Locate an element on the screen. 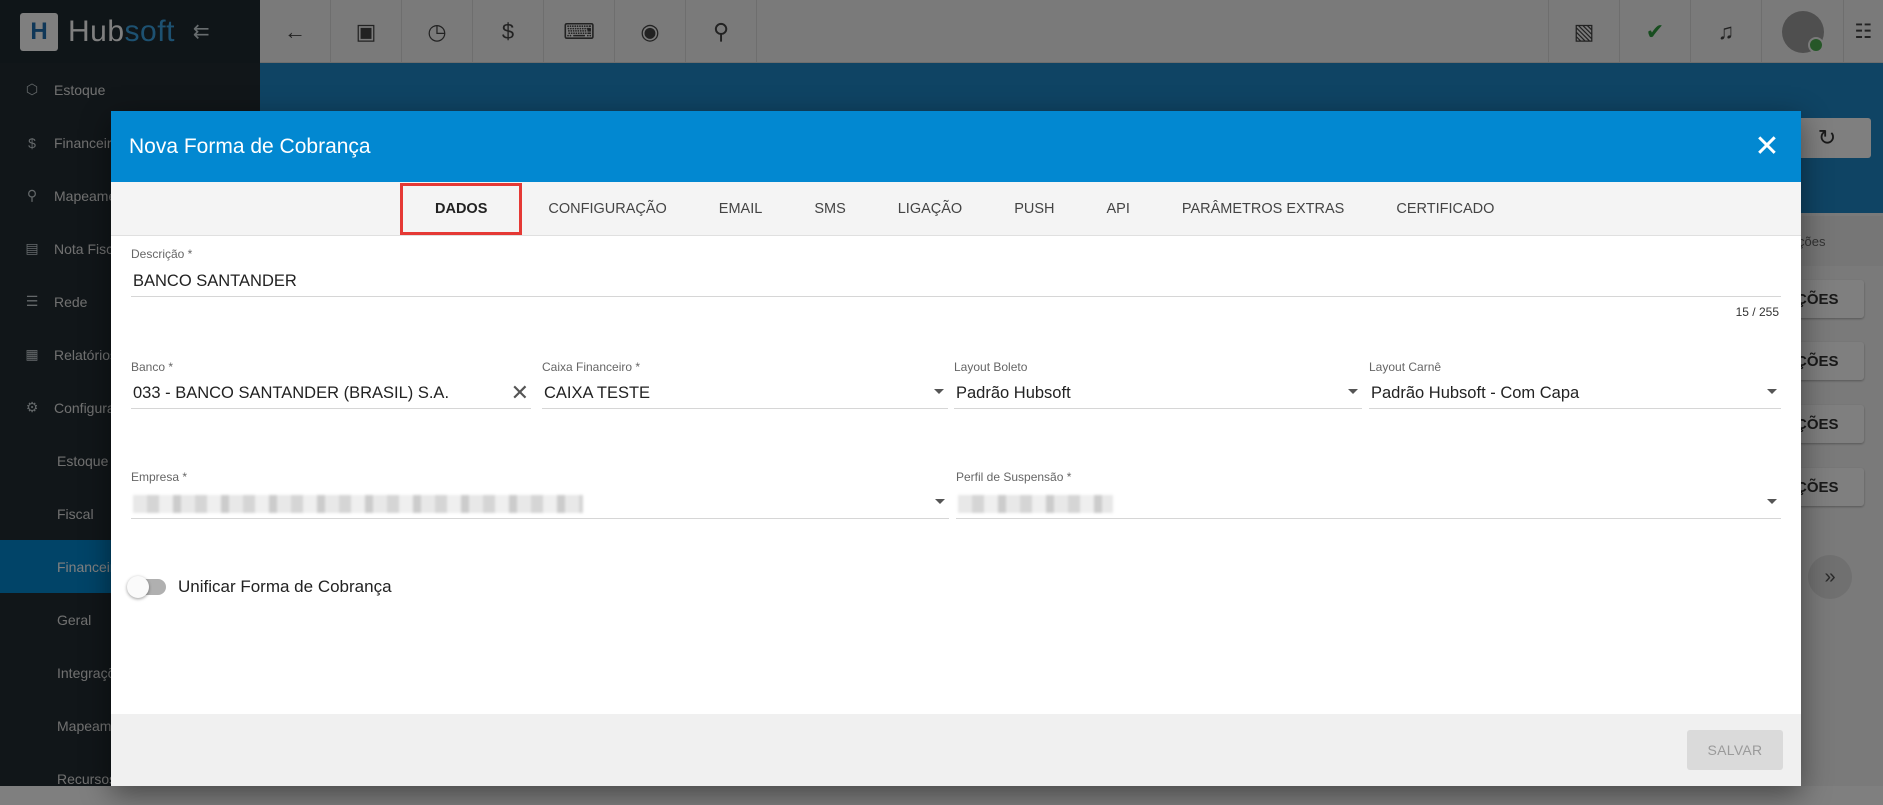  empresa-select is located at coordinates (540, 504).